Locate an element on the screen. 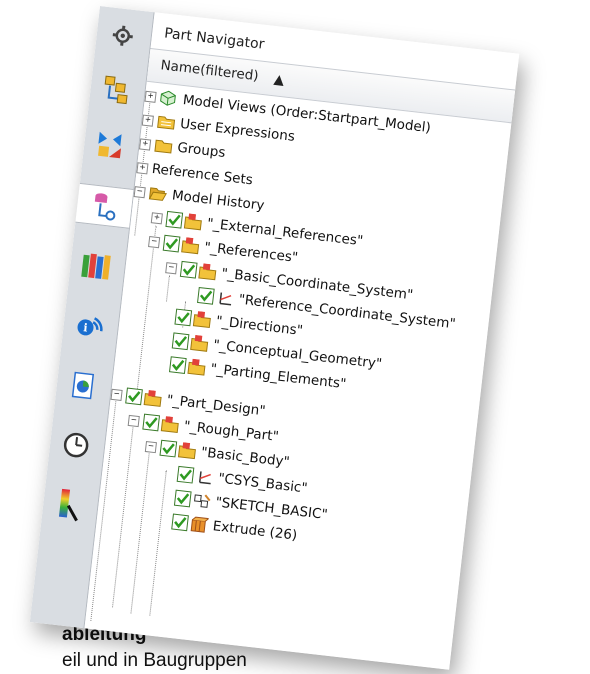 This screenshot has height=674, width=590. tree-node-label: Extrude (26) is located at coordinates (255, 531).